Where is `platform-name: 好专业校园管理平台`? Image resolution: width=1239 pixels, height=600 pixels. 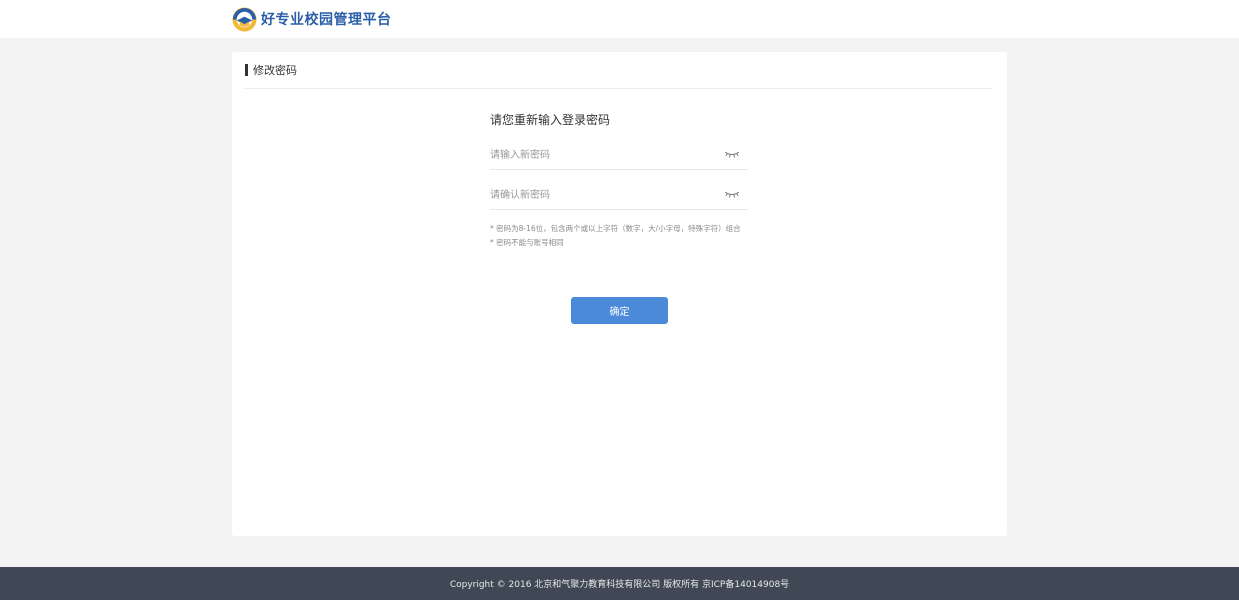 platform-name: 好专业校园管理平台 is located at coordinates (326, 20).